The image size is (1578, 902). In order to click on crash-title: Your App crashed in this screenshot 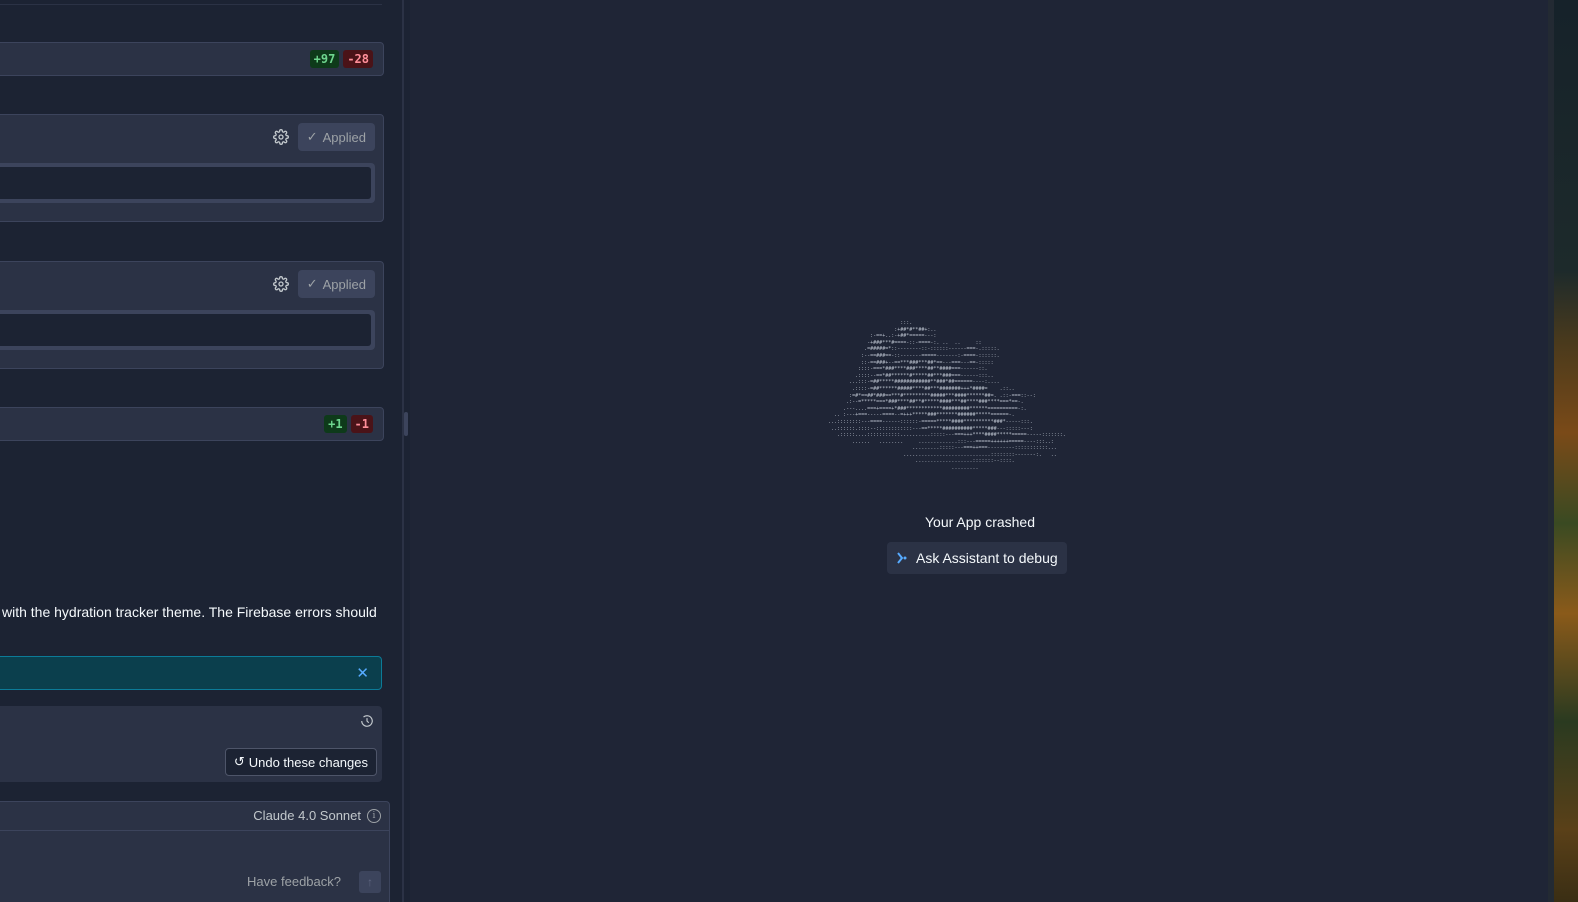, I will do `click(979, 522)`.